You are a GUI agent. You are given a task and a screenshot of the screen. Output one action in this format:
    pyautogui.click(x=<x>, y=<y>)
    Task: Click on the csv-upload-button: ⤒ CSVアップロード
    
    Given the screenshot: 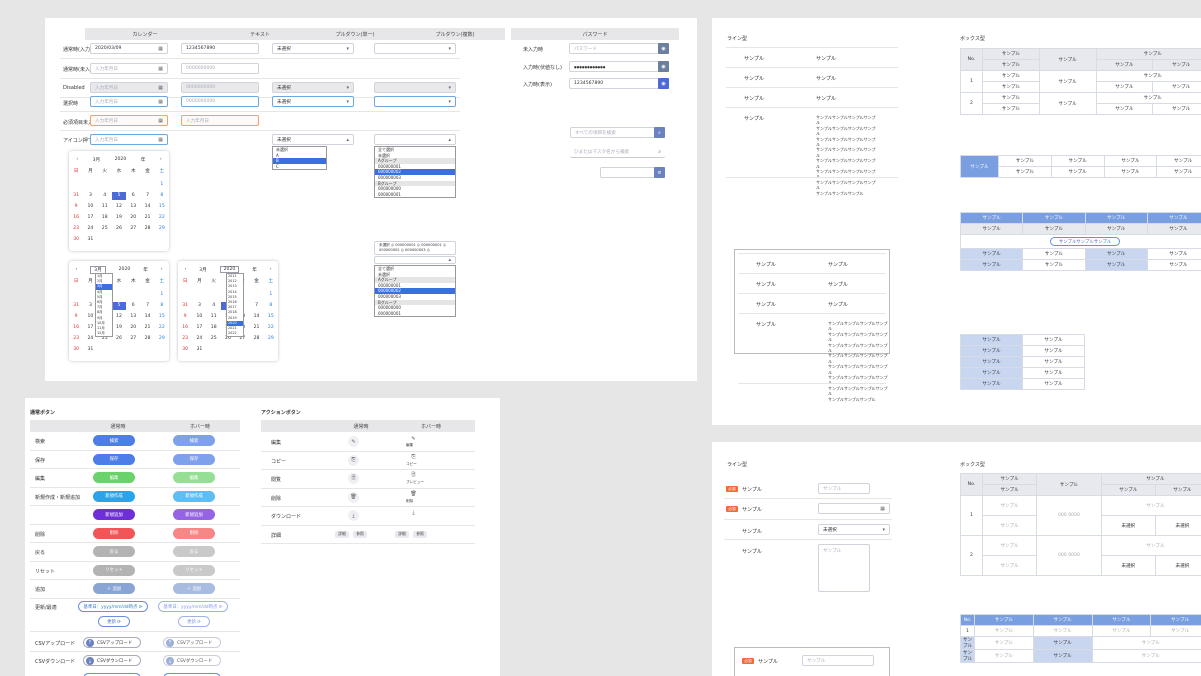 What is the action you would take?
    pyautogui.click(x=112, y=642)
    